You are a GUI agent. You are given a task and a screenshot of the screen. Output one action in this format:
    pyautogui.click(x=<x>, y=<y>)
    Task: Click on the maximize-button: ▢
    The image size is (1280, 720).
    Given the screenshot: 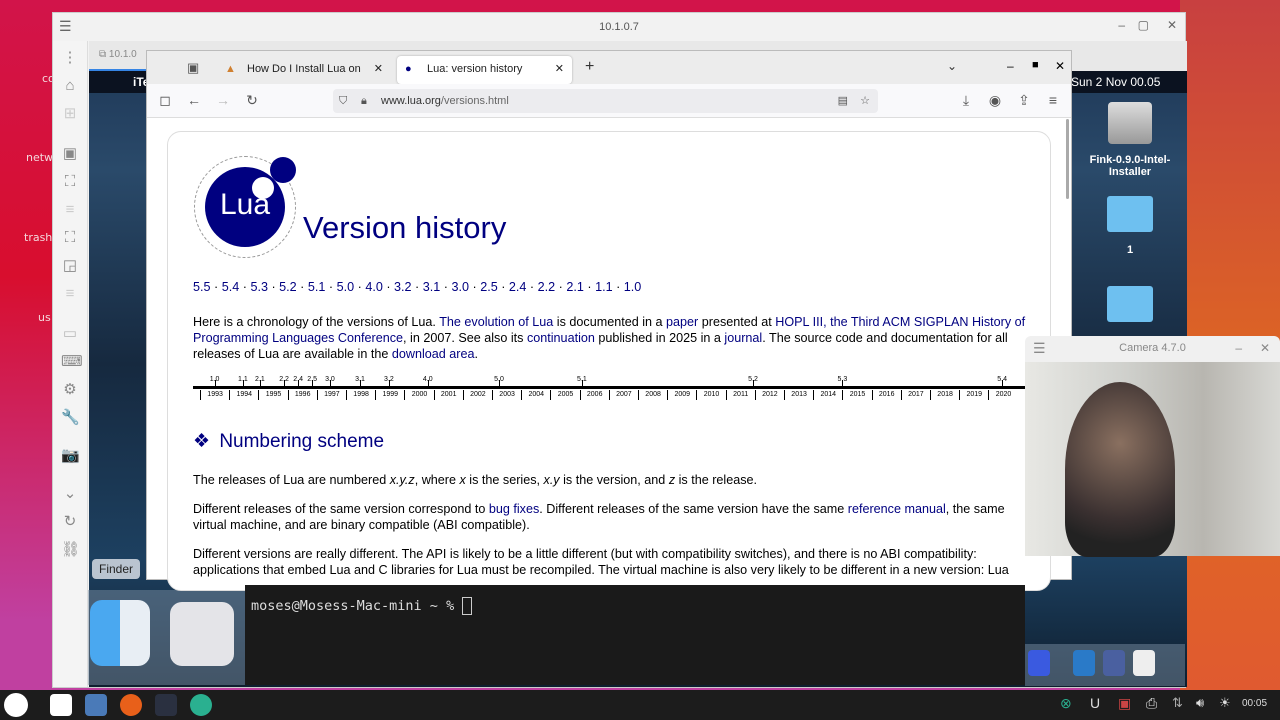 What is the action you would take?
    pyautogui.click(x=1143, y=25)
    